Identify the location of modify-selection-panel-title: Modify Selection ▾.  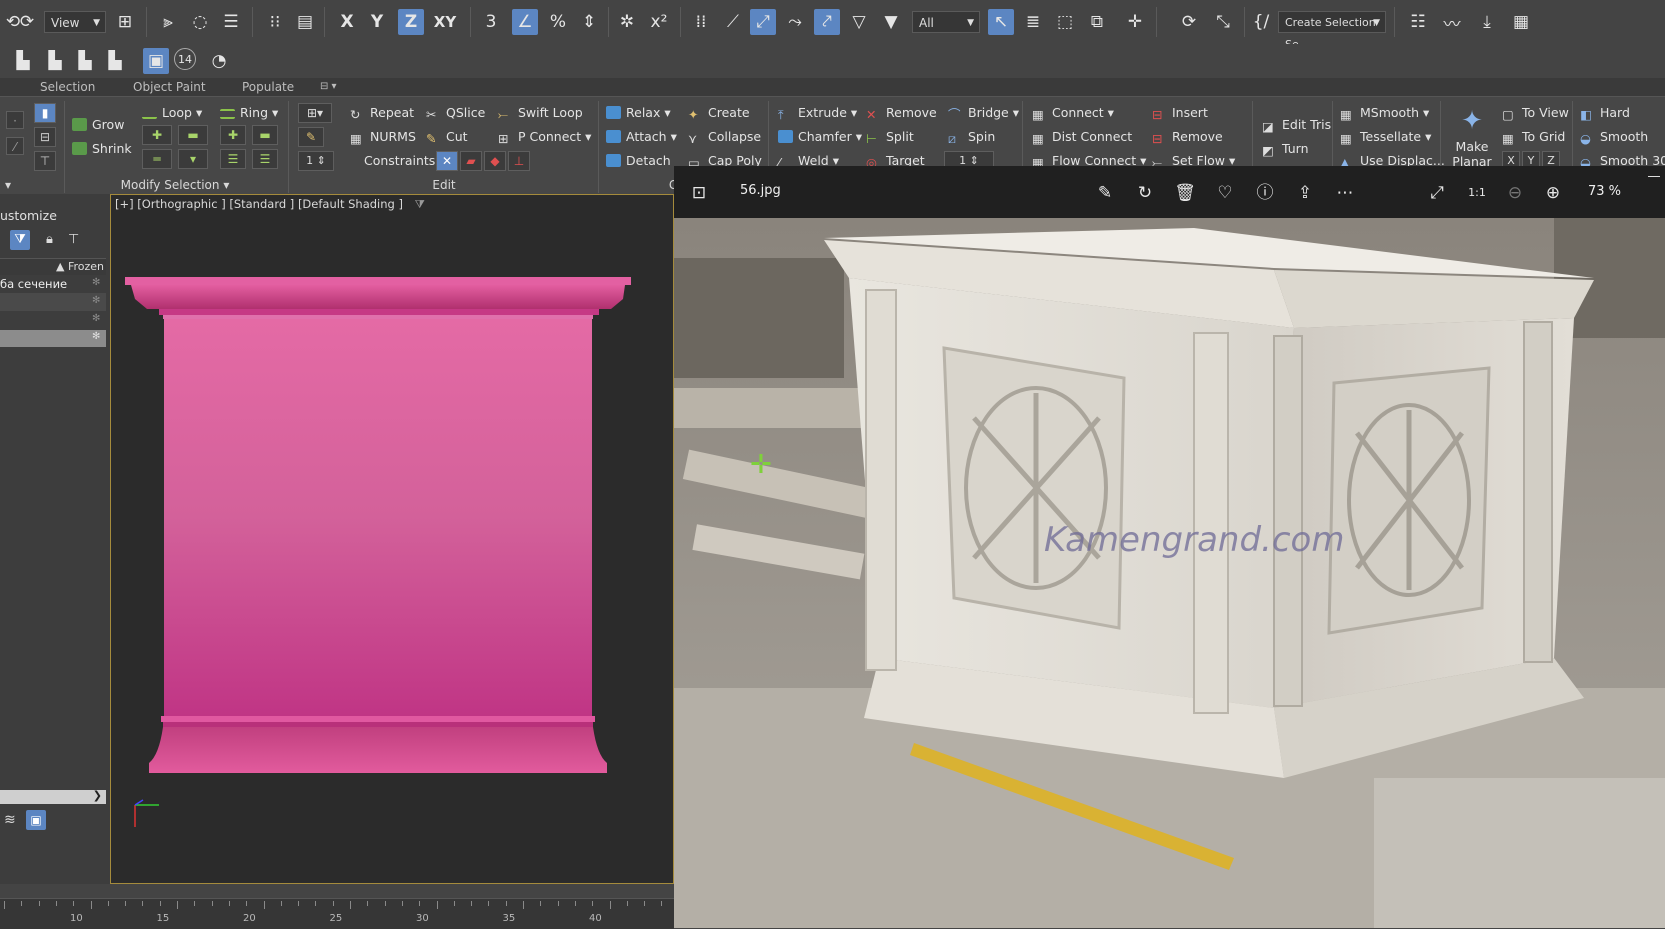
(175, 185).